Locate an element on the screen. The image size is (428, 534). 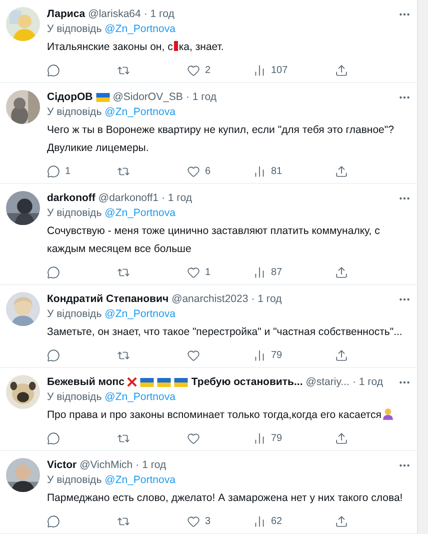
views-button: 81 is located at coordinates (294, 171).